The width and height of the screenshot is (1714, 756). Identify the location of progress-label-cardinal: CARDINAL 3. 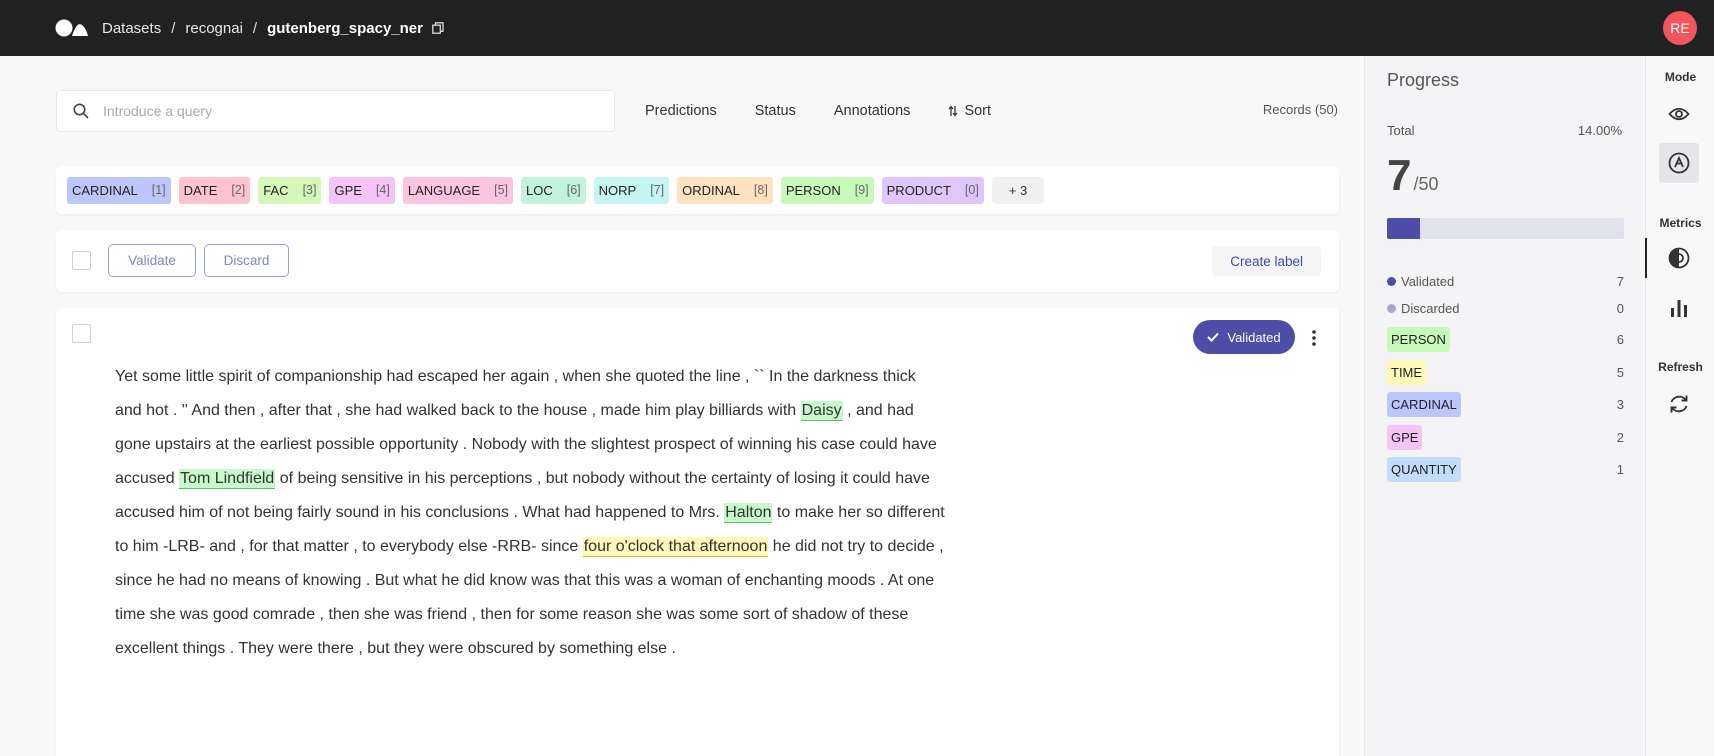
(1505, 404).